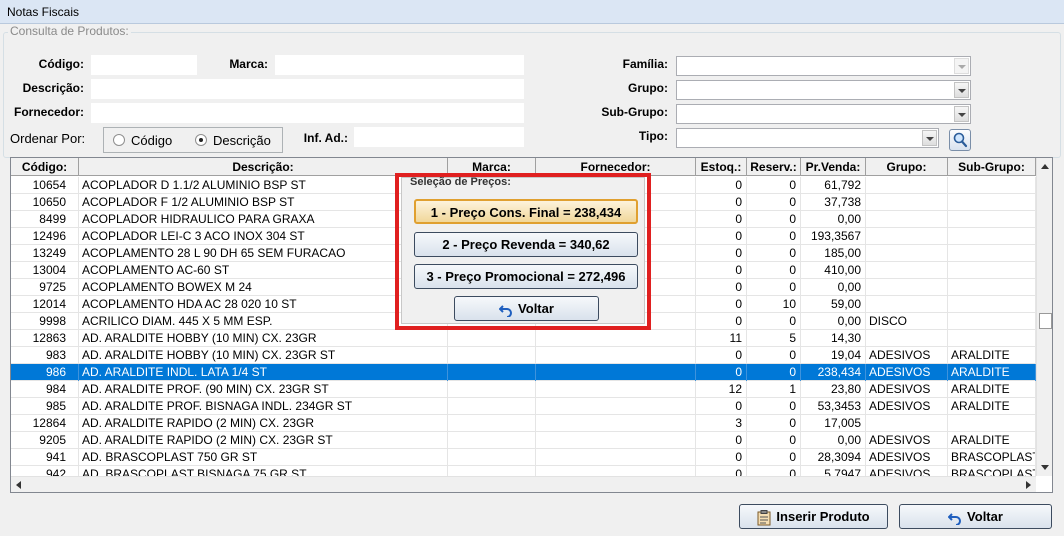  Describe the element at coordinates (992, 457) in the screenshot. I see `cell-subgrupo: BRASCOPLAST` at that location.